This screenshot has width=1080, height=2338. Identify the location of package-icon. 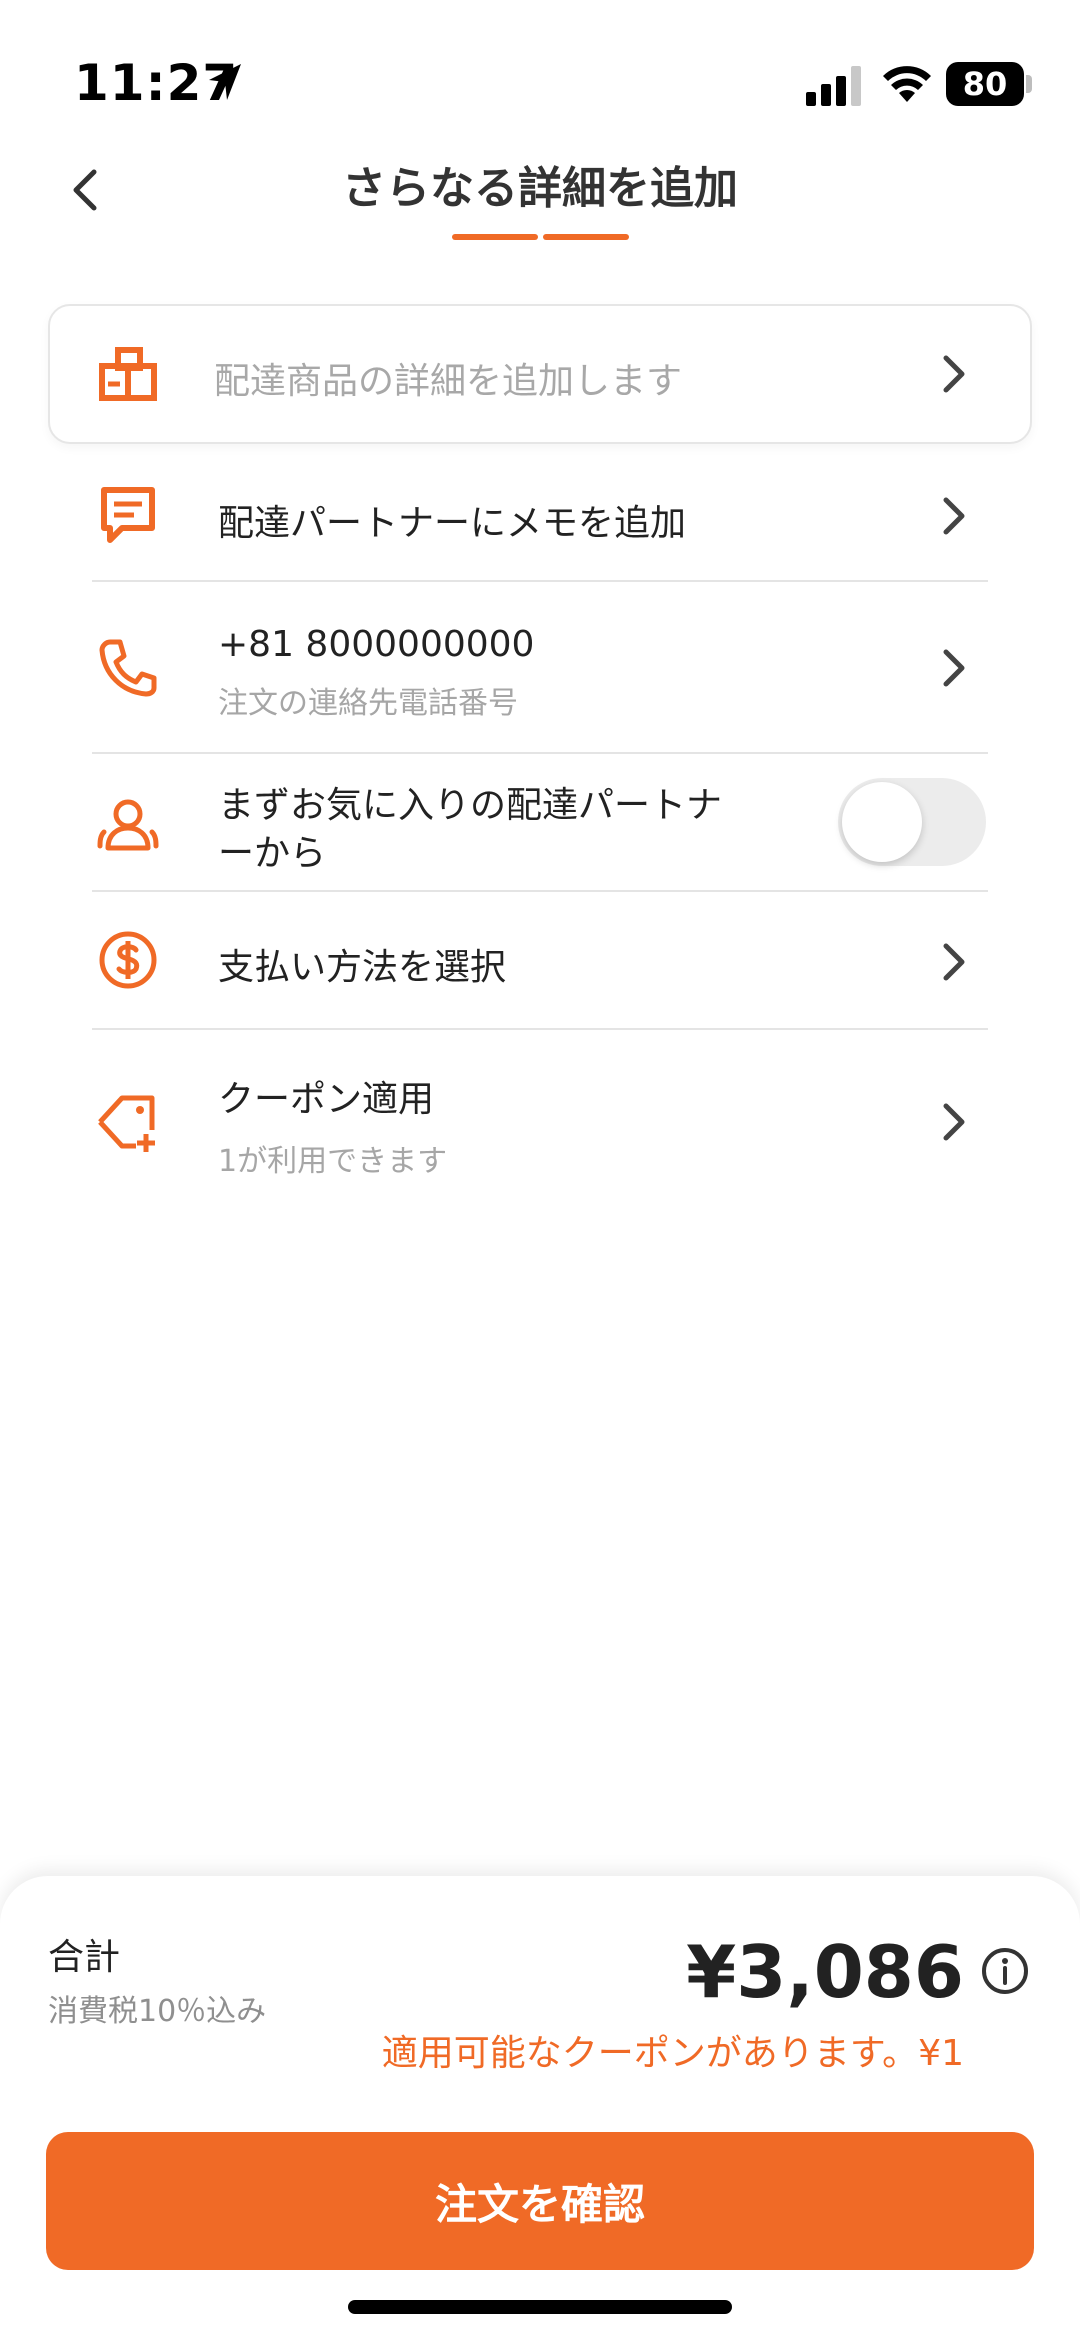
(128, 374).